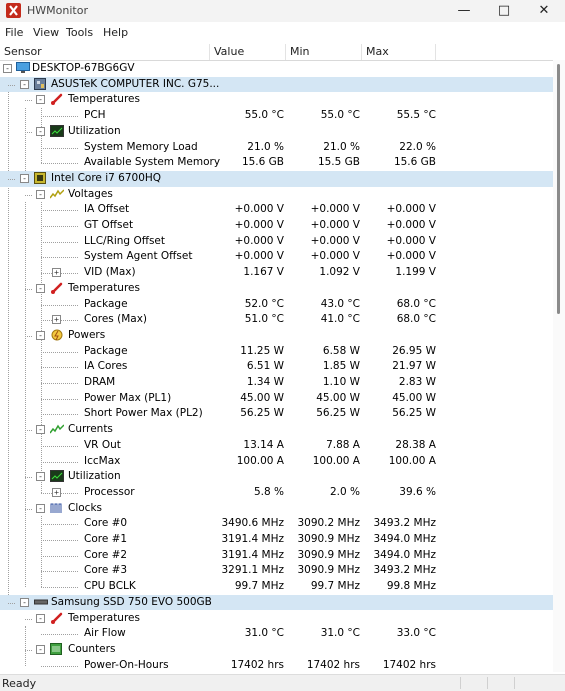 This screenshot has width=565, height=691. Describe the element at coordinates (116, 319) in the screenshot. I see `row-label: Cores (Max)` at that location.